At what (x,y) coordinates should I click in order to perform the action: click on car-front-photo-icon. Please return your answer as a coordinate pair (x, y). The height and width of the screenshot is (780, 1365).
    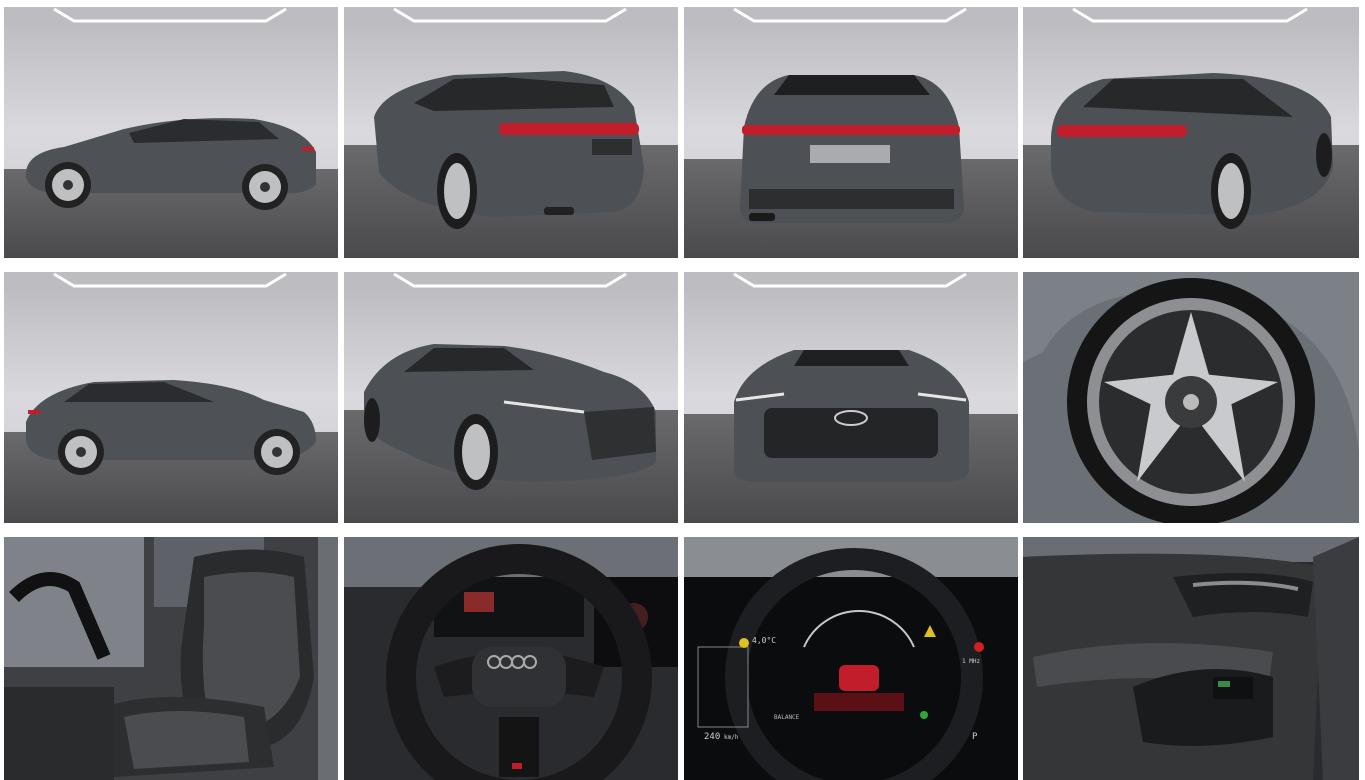
    Looking at the image, I should click on (851, 397).